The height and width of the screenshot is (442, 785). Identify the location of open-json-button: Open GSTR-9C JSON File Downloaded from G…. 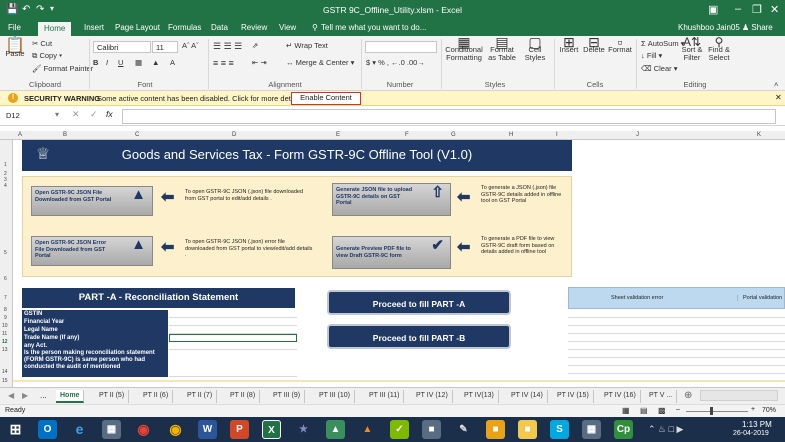
(92, 201).